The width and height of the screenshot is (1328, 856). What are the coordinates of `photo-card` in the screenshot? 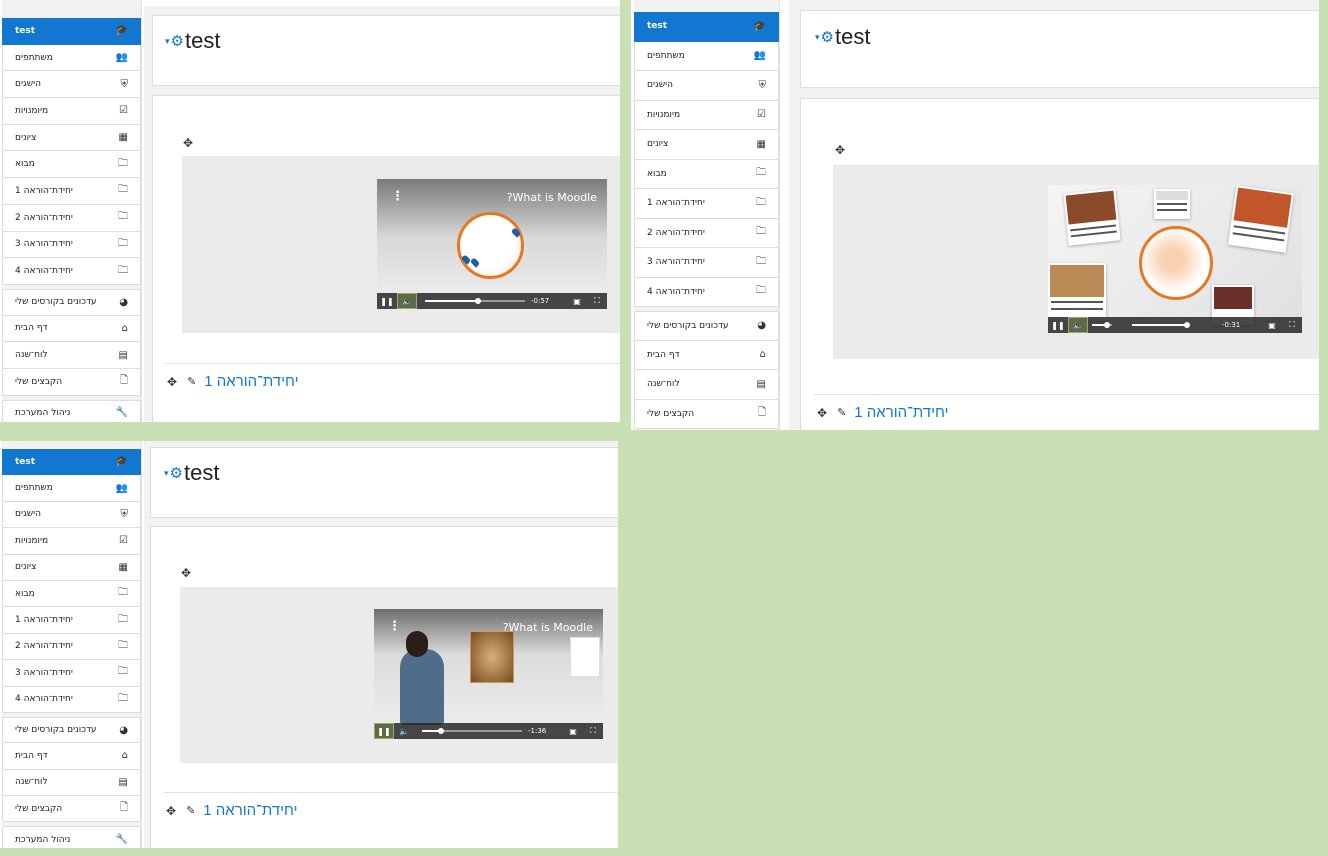 It's located at (1077, 292).